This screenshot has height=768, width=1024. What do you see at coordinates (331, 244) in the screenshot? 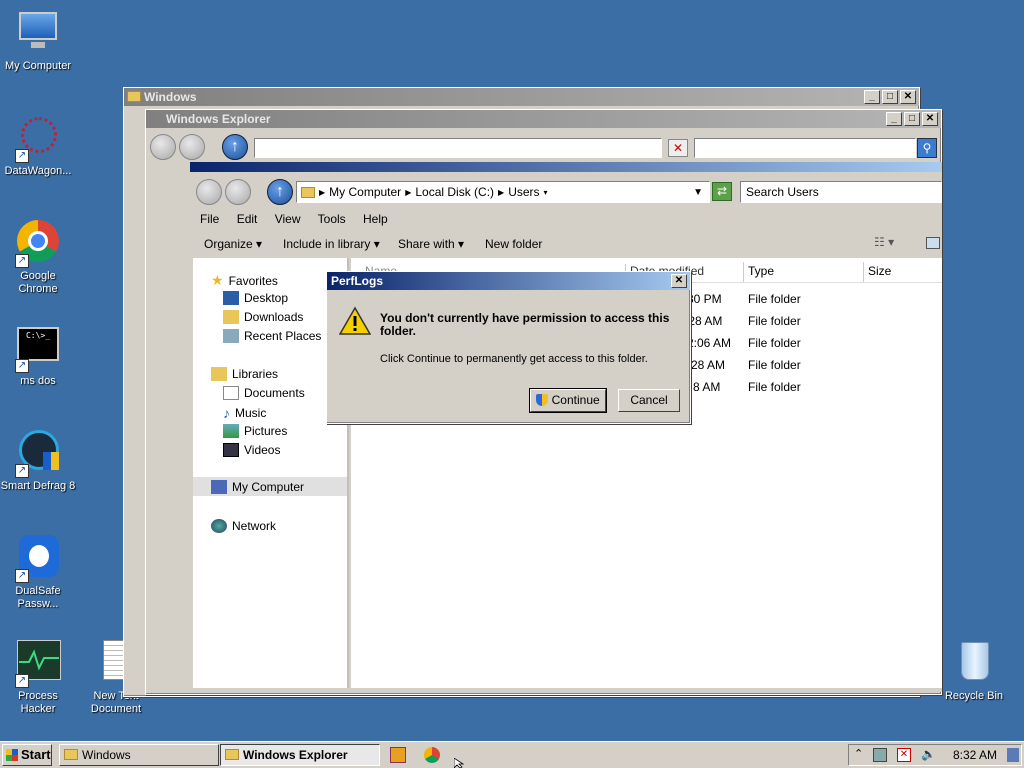
I see `include-library-button: Include in library ▾` at bounding box center [331, 244].